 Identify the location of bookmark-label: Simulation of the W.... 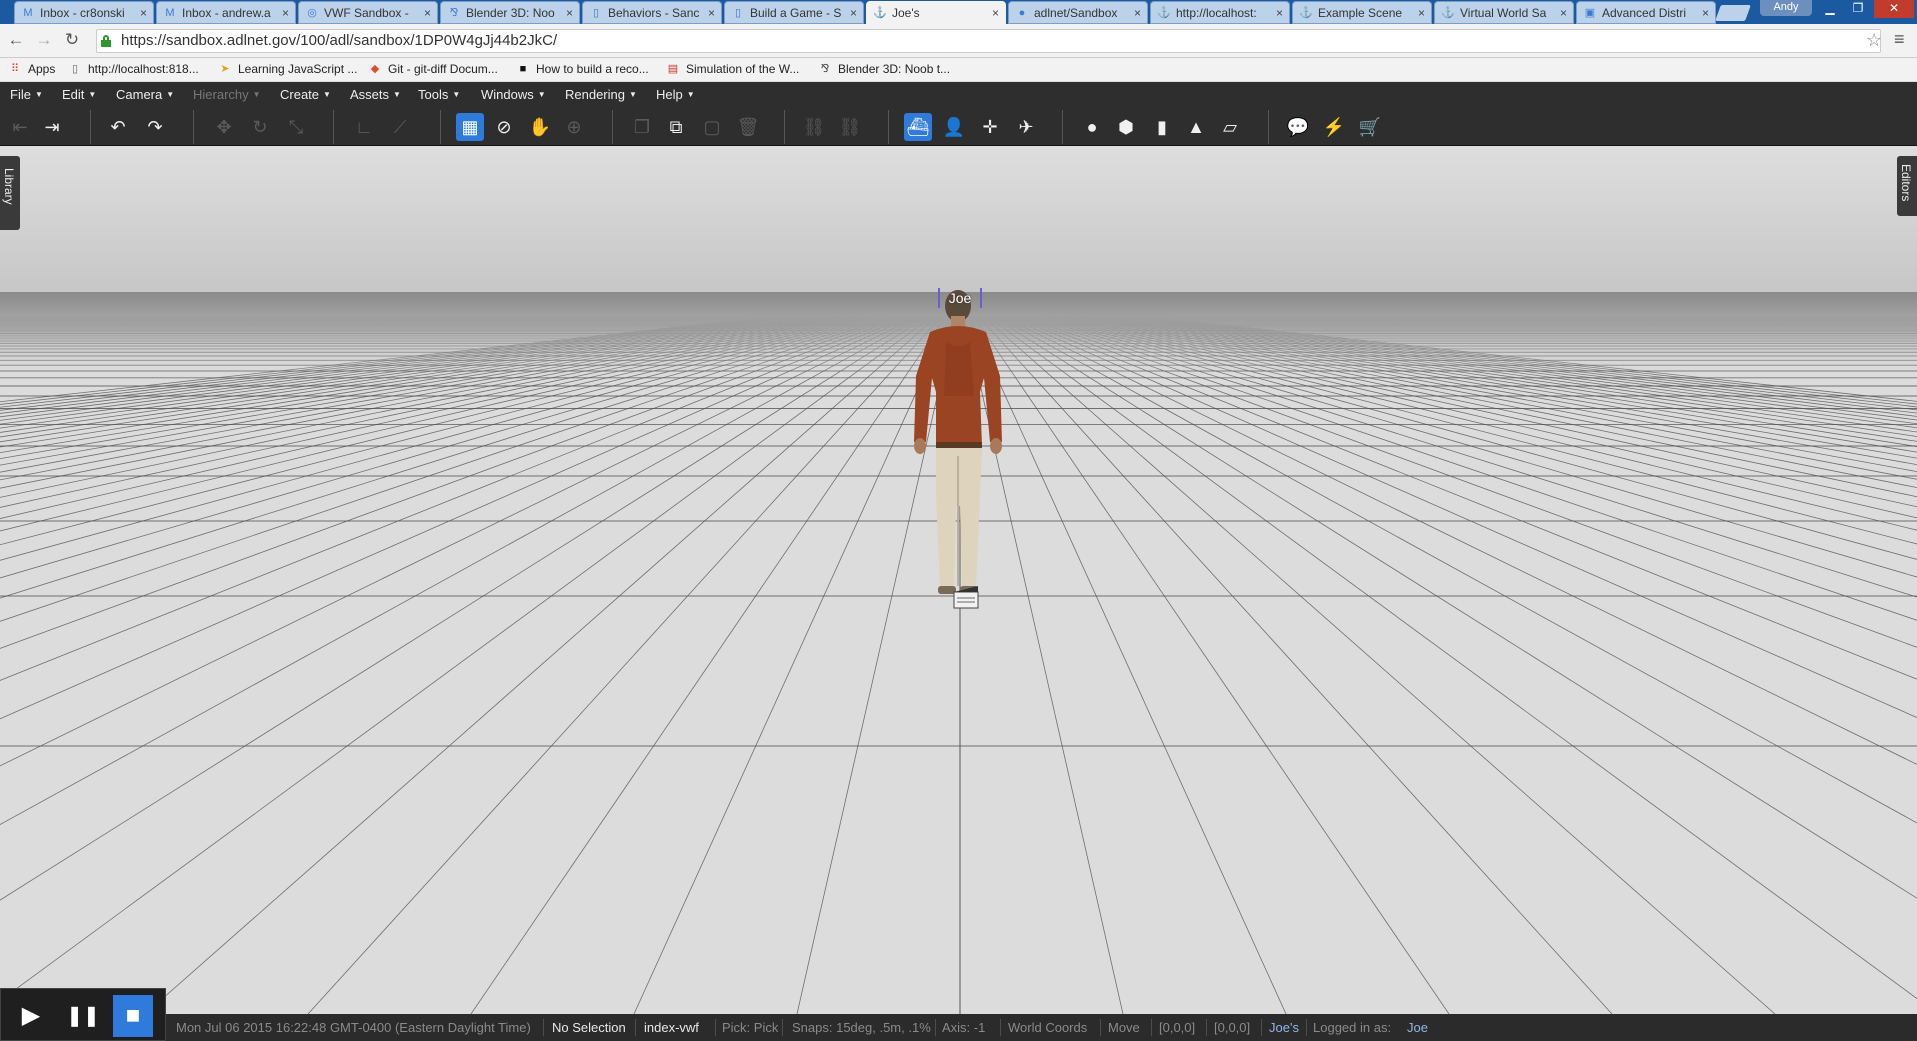
(743, 69).